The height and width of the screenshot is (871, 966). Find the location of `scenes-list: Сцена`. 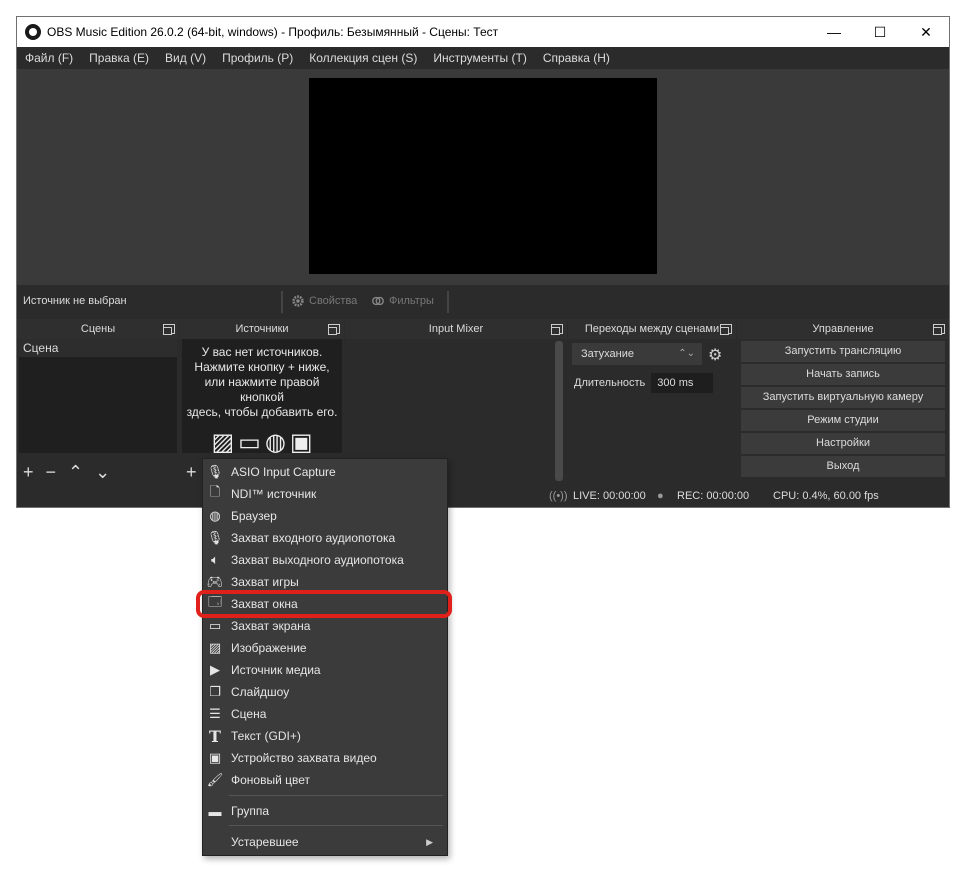

scenes-list: Сцена is located at coordinates (98, 396).